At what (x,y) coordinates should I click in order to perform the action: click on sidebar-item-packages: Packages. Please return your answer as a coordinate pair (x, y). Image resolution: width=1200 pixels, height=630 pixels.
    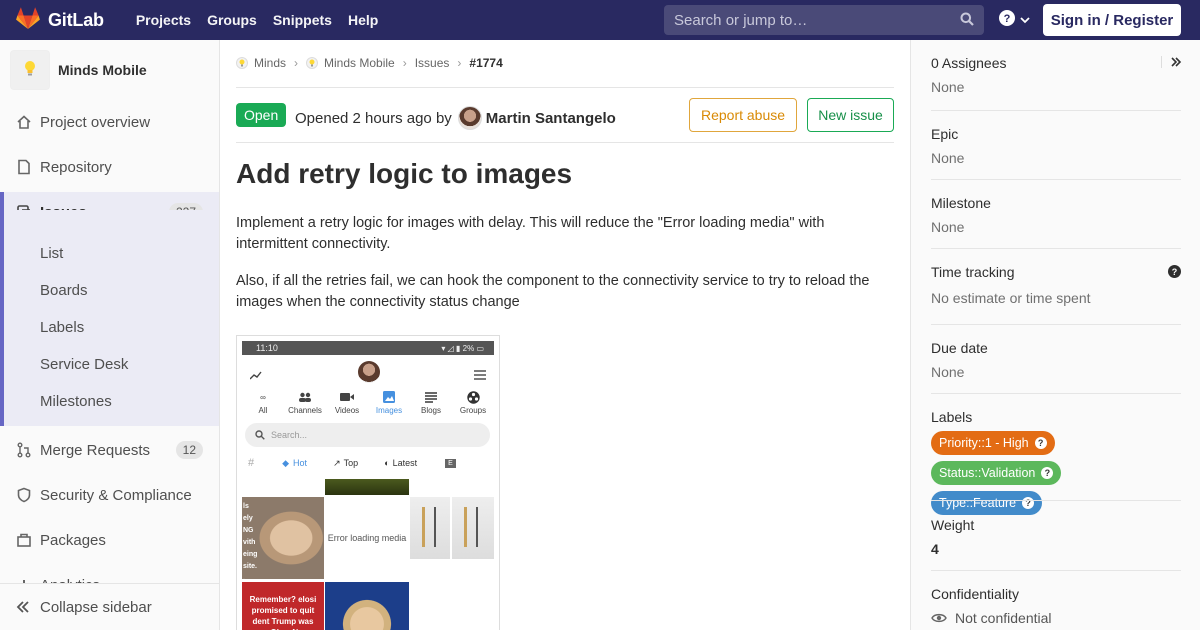
    Looking at the image, I should click on (109, 540).